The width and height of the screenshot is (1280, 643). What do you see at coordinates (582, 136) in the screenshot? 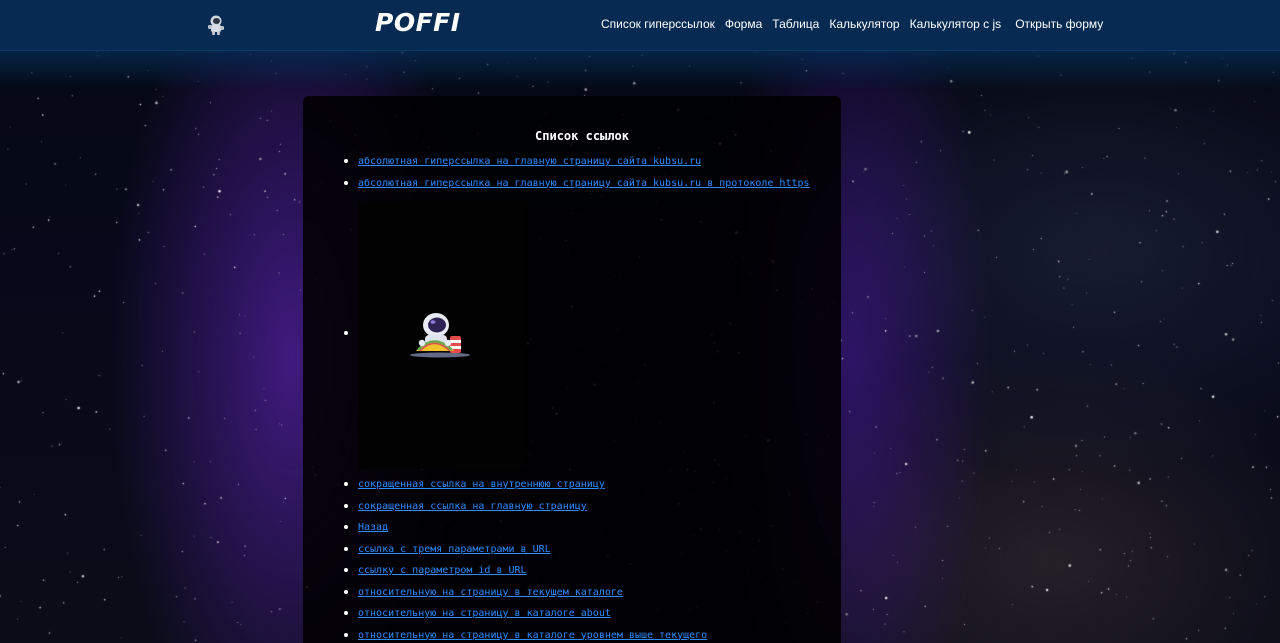
I see `page-title: Список ссылок` at bounding box center [582, 136].